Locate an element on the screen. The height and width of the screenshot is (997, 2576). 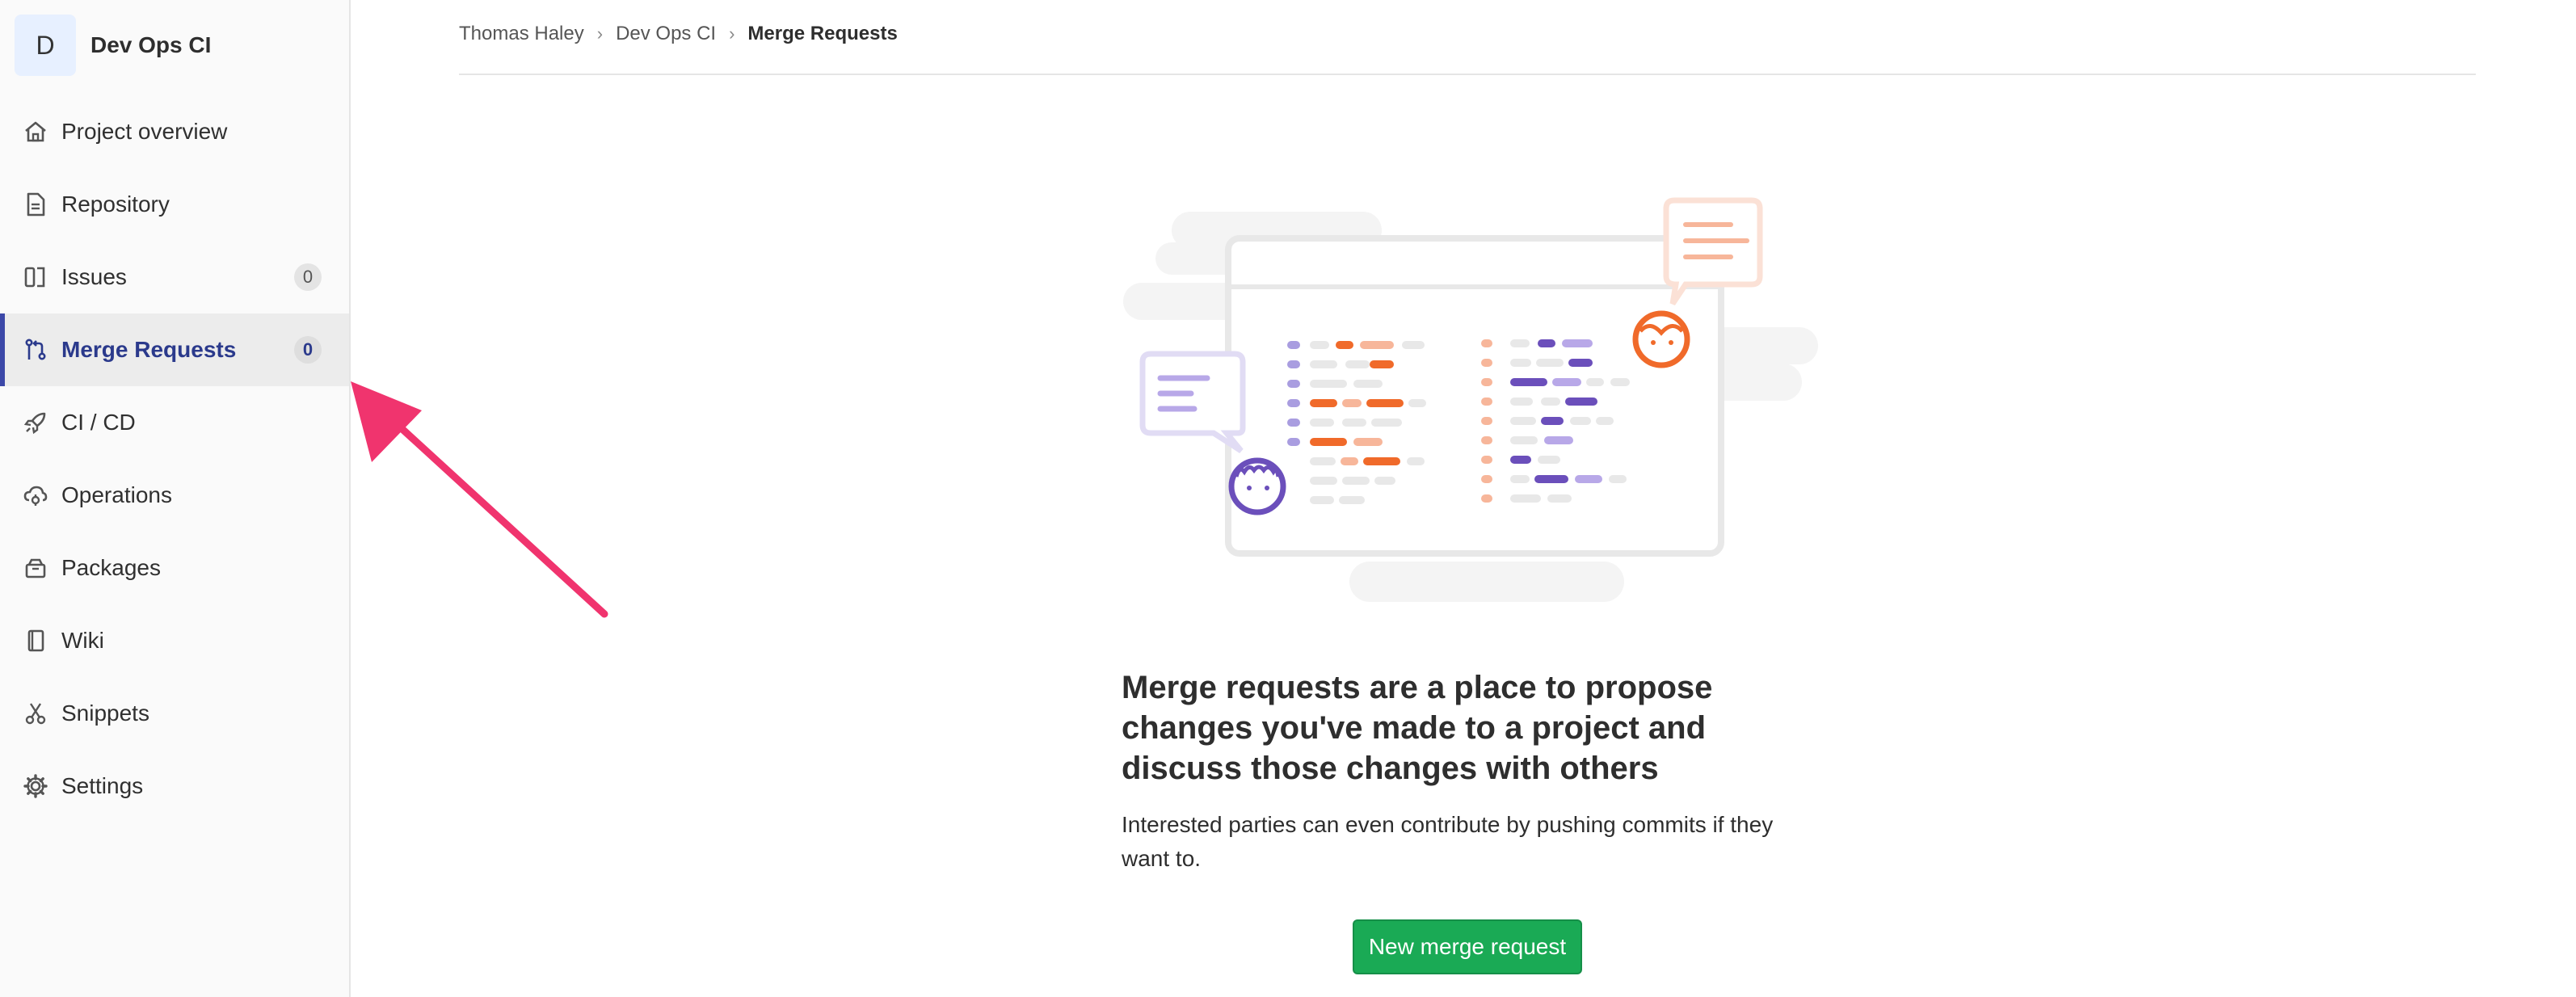
home-icon is located at coordinates (35, 131).